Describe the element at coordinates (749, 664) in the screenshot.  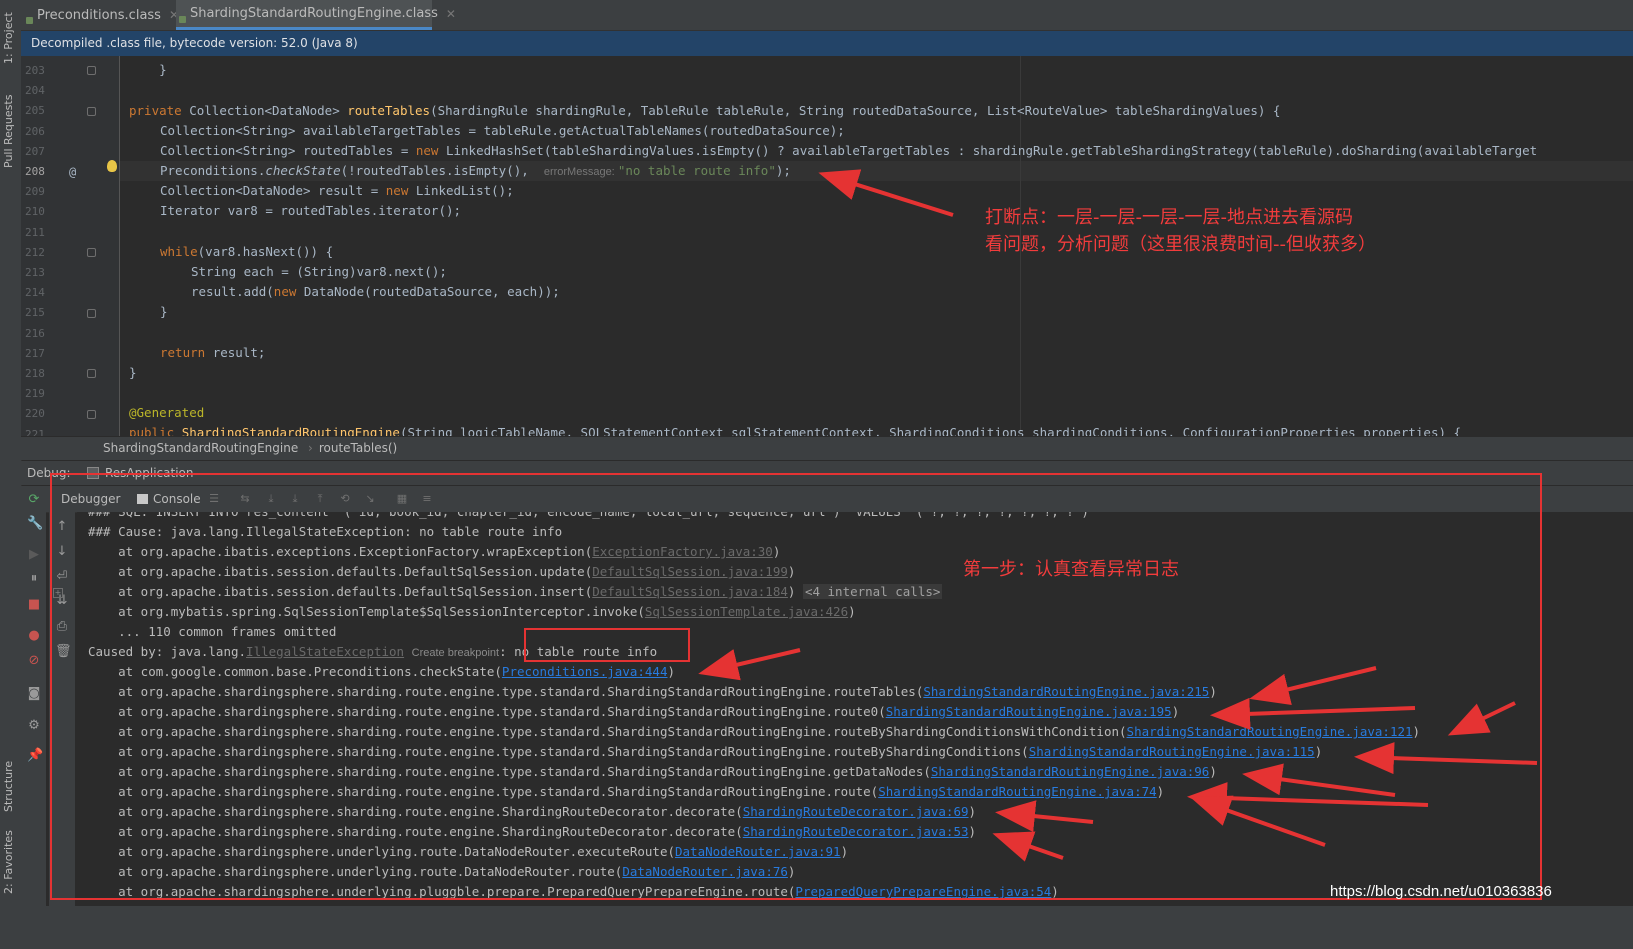
I see `arrow-to-preconditions` at that location.